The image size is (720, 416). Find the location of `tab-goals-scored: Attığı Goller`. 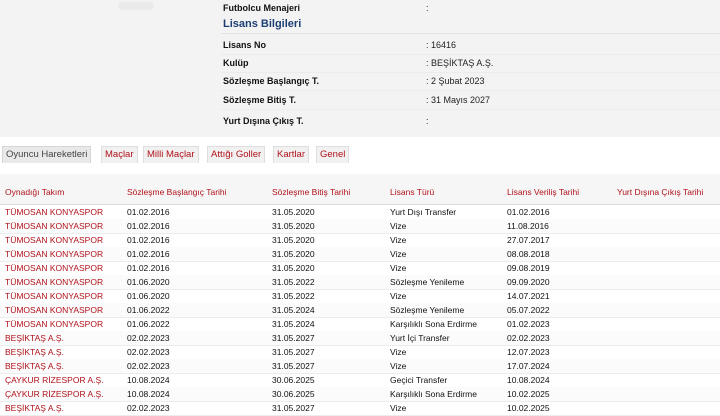

tab-goals-scored: Attığı Goller is located at coordinates (236, 154).